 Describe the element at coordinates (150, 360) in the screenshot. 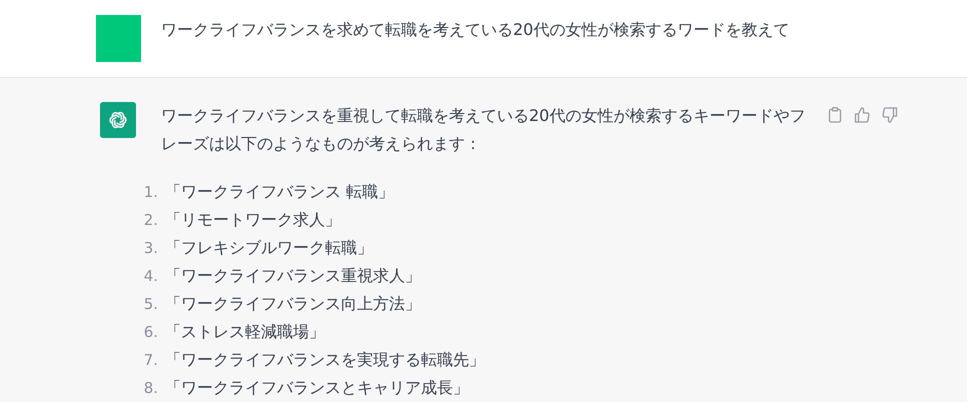

I see `list-number: 7.` at that location.